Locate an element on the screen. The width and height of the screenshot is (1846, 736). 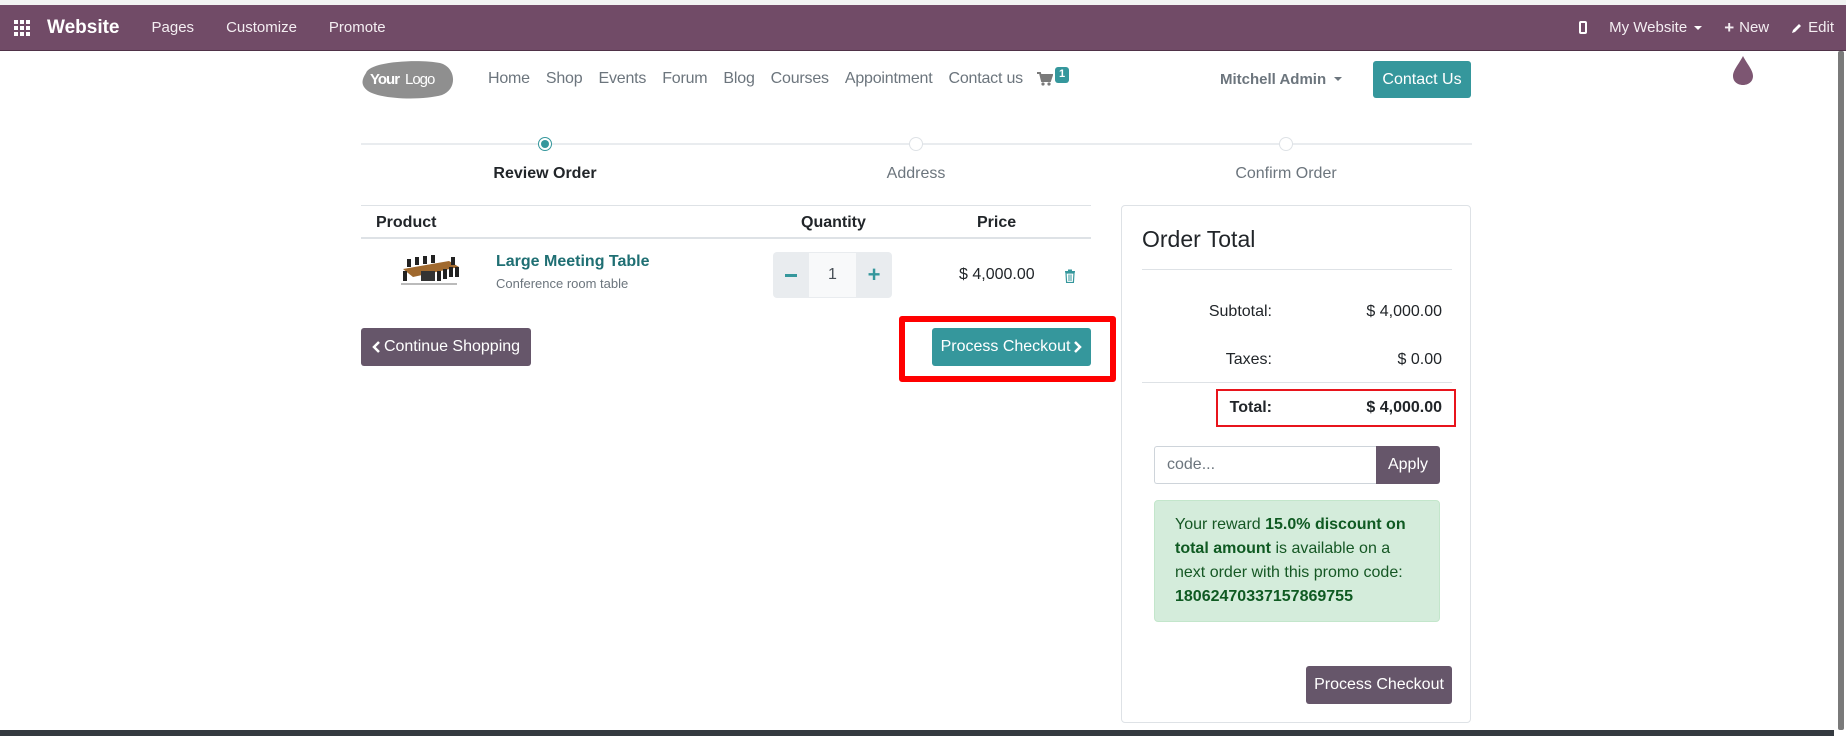
reward-text: Your reward is located at coordinates (1220, 524).